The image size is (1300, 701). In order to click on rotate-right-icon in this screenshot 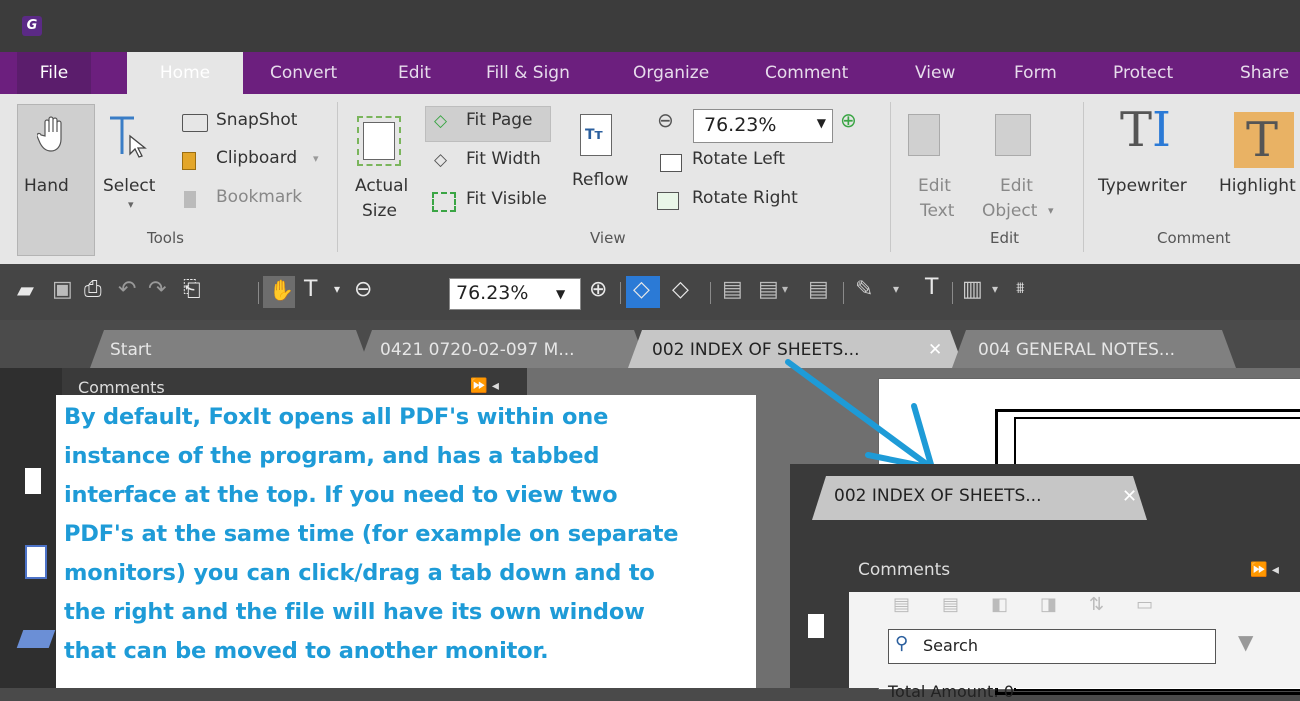, I will do `click(668, 201)`.